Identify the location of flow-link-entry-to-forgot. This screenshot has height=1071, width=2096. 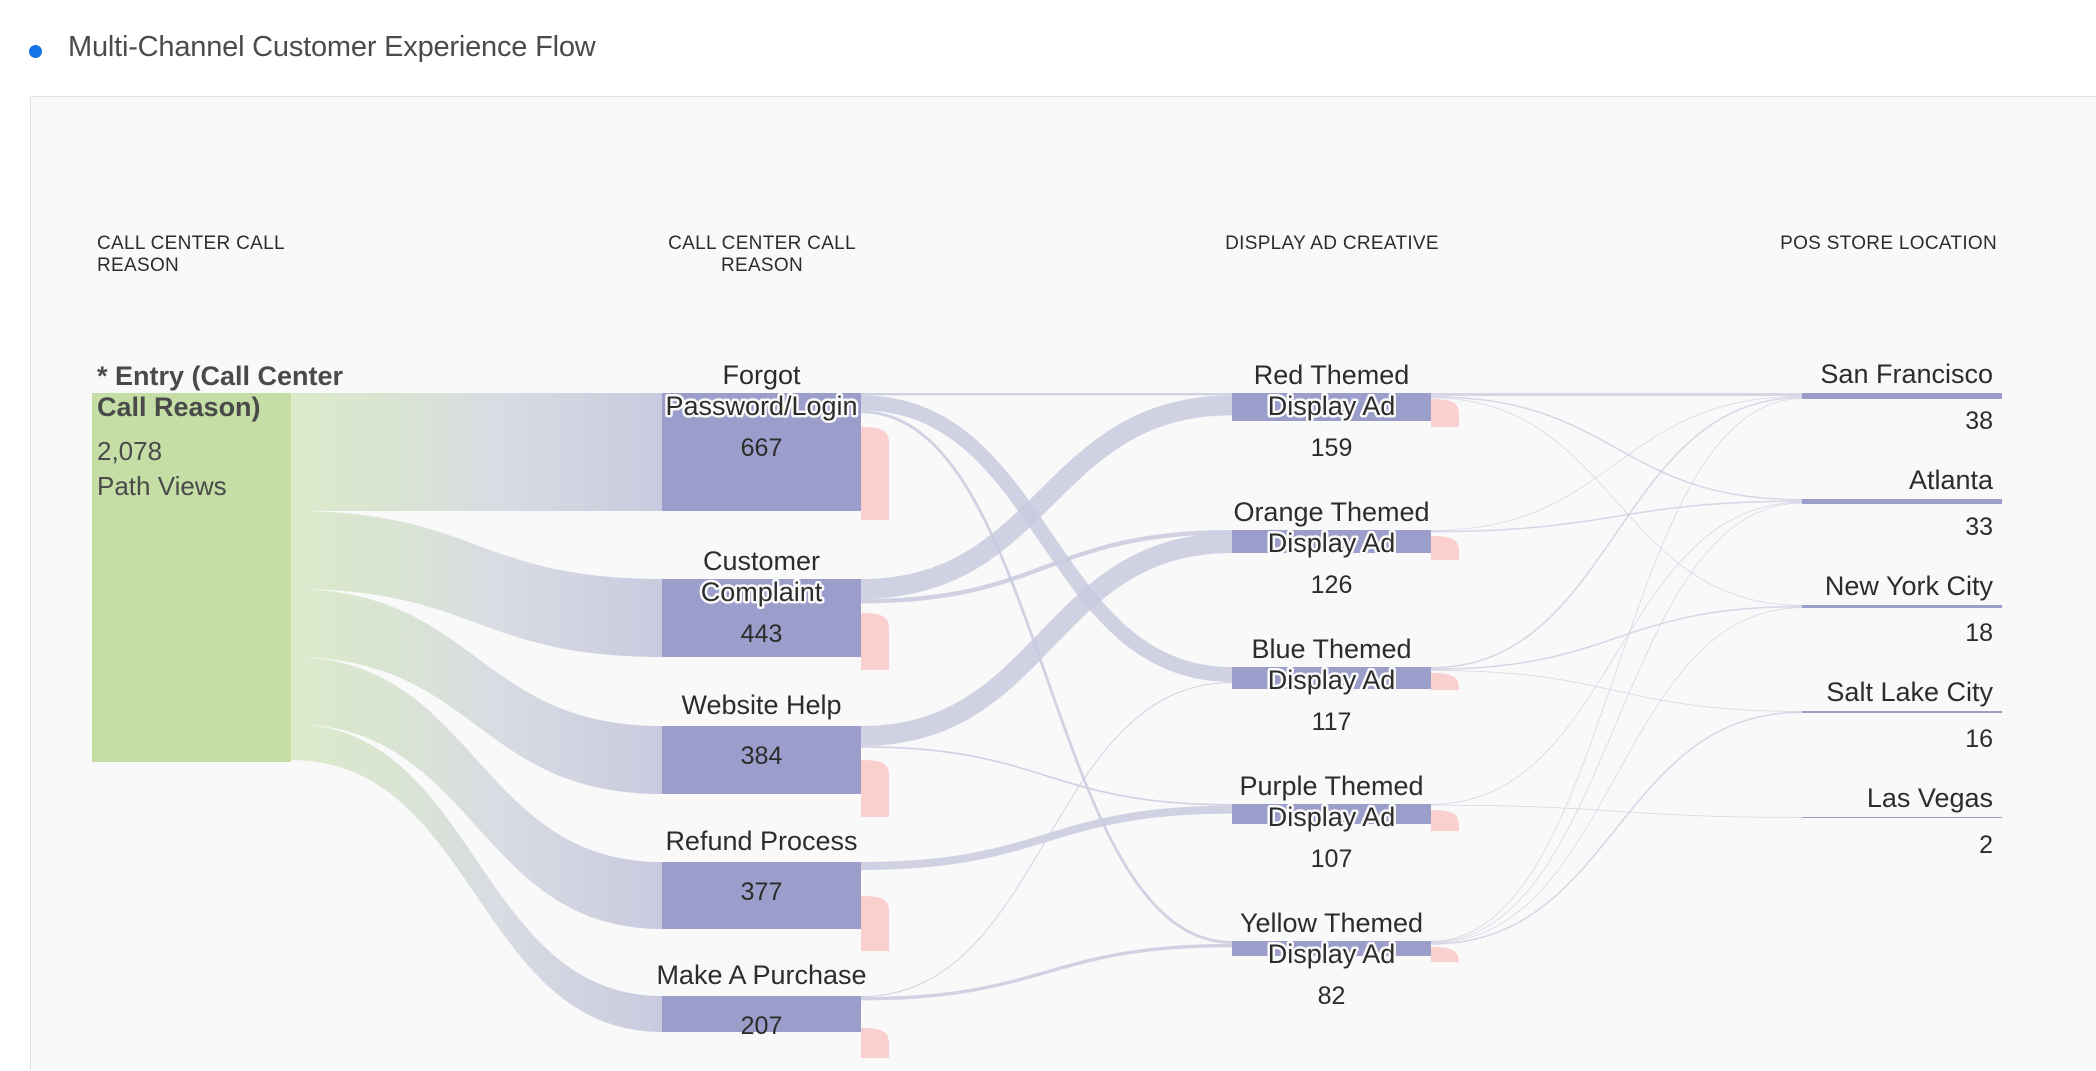
(476, 452).